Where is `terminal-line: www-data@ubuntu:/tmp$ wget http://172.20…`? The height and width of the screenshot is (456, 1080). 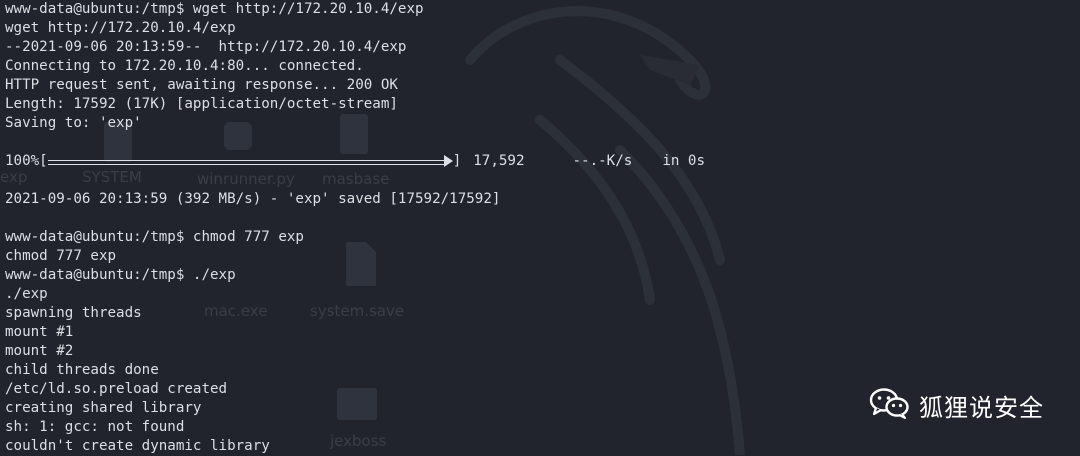 terminal-line: www-data@ubuntu:/tmp$ wget http://172.20… is located at coordinates (214, 9).